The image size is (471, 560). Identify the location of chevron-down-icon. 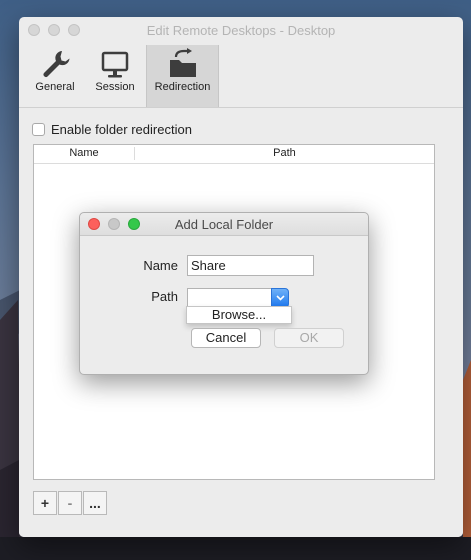
(280, 298).